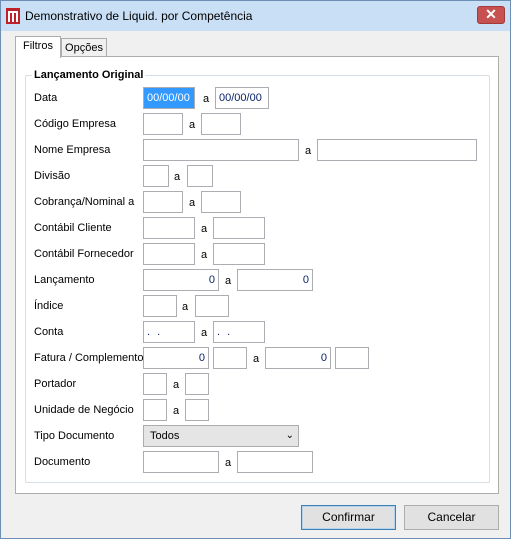 This screenshot has width=511, height=539. What do you see at coordinates (221, 124) in the screenshot?
I see `codigo-empresa-to-input` at bounding box center [221, 124].